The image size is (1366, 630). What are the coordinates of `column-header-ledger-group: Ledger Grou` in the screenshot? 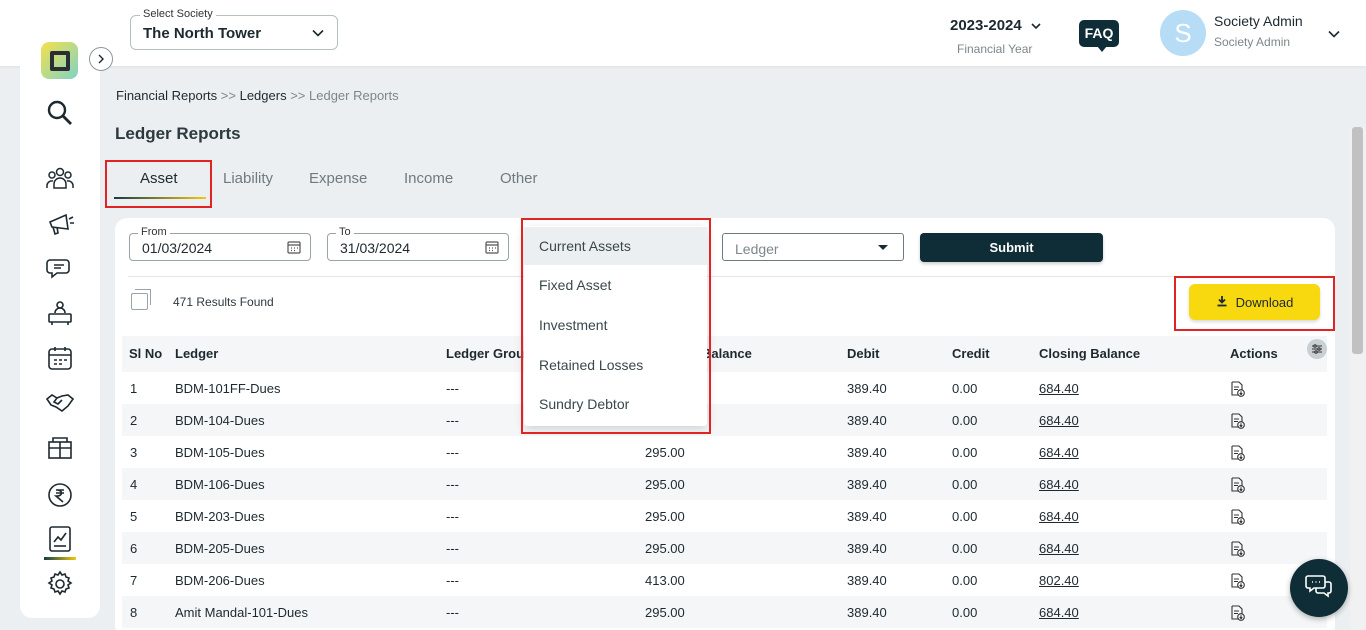 It's located at (485, 353).